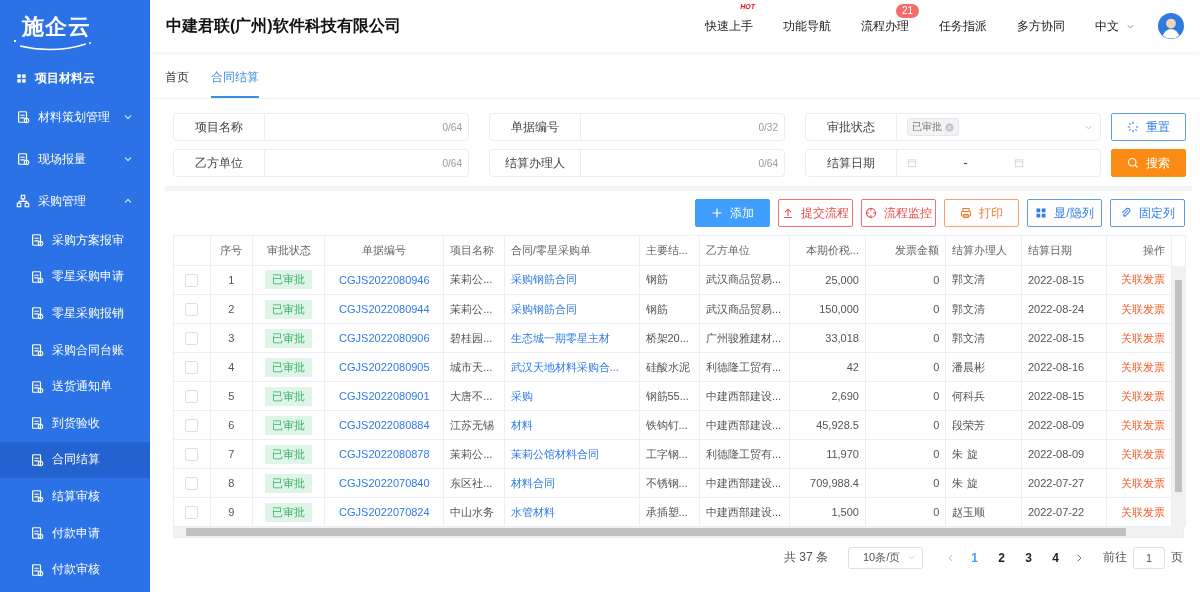 The width and height of the screenshot is (1200, 592). Describe the element at coordinates (1001, 557) in the screenshot. I see `page-number: 2` at that location.